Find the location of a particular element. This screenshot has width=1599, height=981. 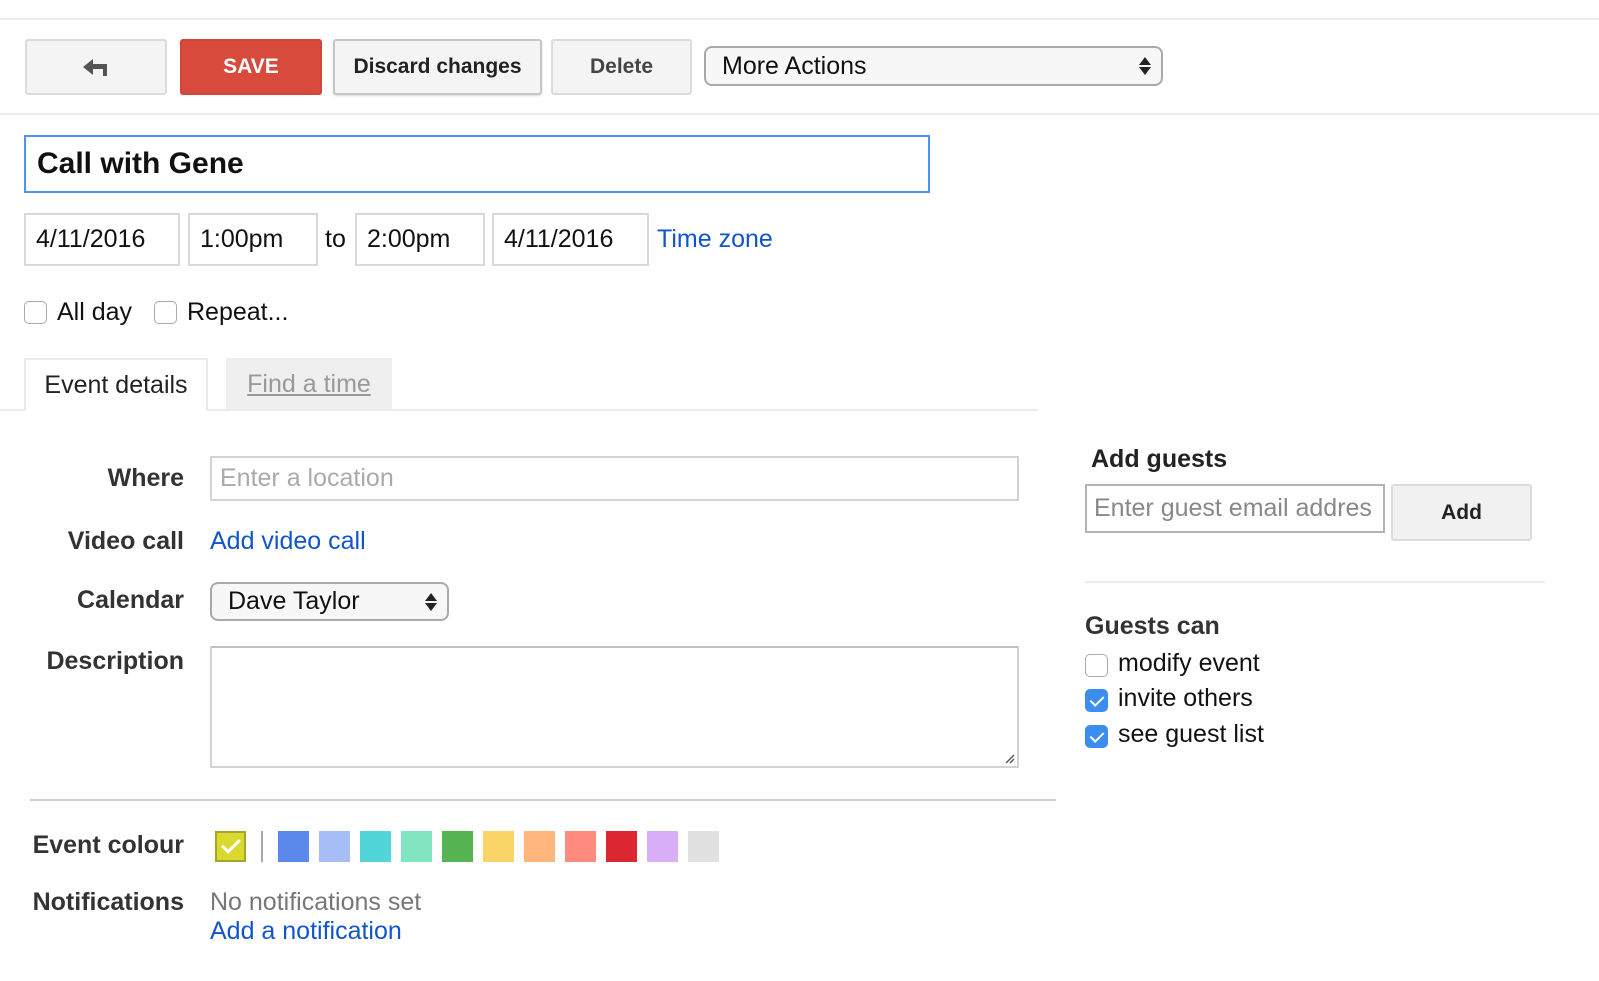

save-button: SAVE is located at coordinates (251, 67).